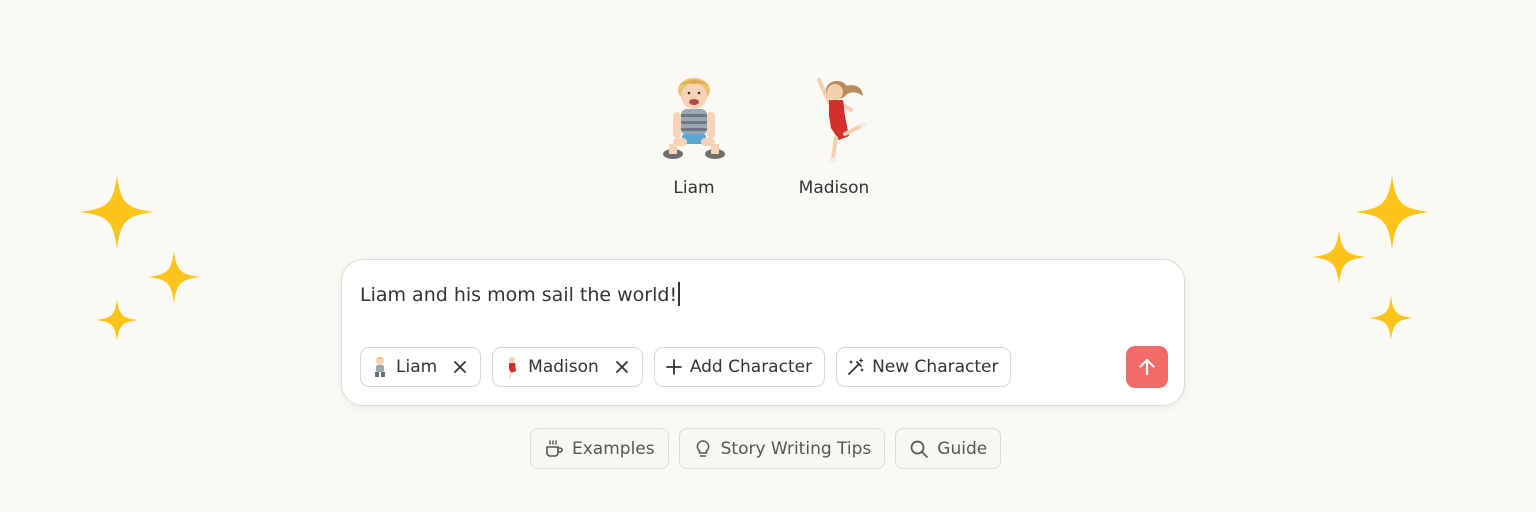 The image size is (1536, 512). I want to click on story-prompt-text: Liam and his mom sail the world!, so click(519, 295).